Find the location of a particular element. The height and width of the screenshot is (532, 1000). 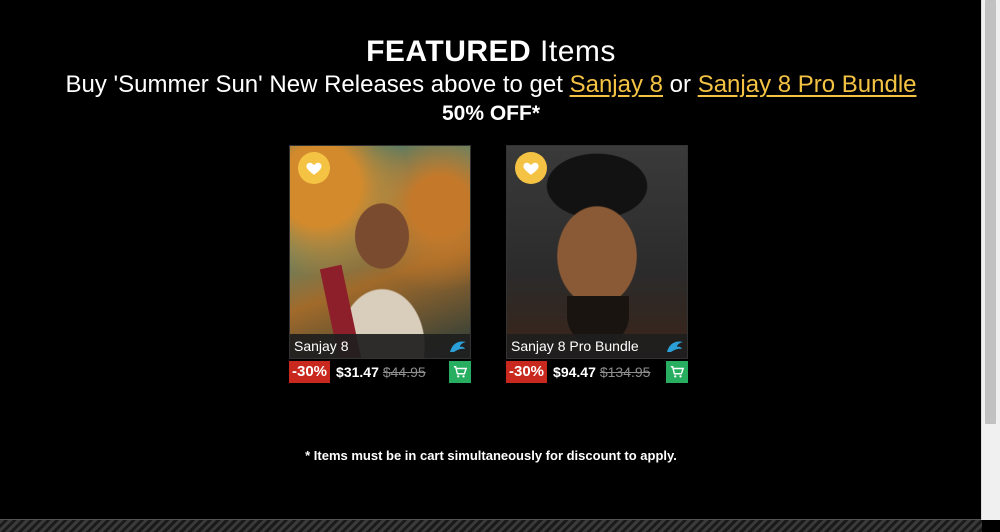

product-name-bar: Sanjay 8 is located at coordinates (380, 346).